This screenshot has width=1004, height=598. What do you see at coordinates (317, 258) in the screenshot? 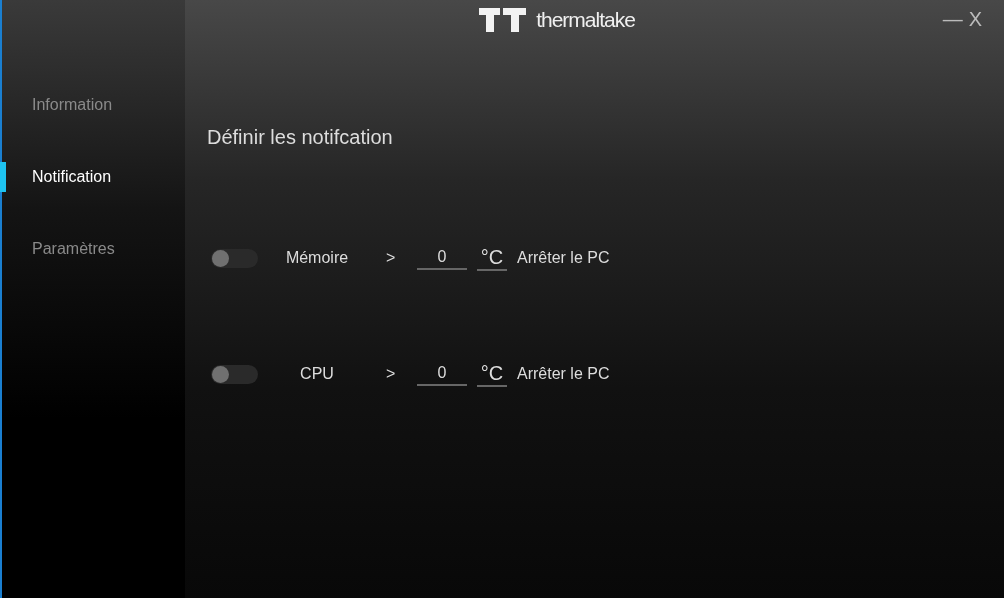
I see `sensor-label: Mémoire` at bounding box center [317, 258].